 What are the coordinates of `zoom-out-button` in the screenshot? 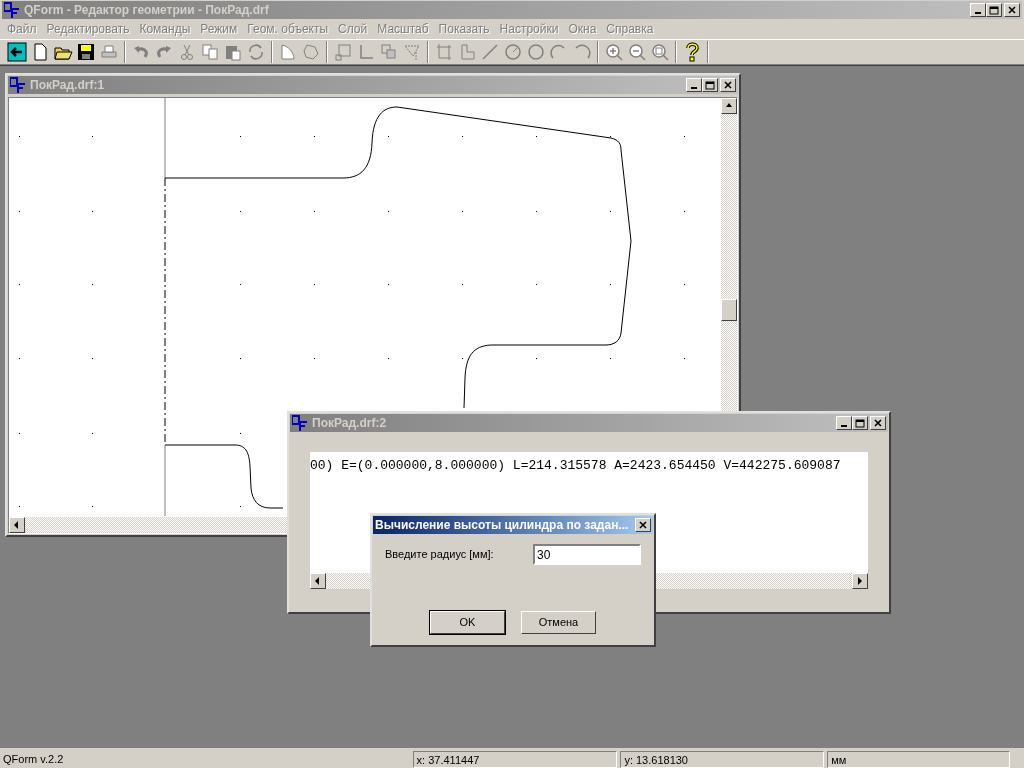 It's located at (637, 52).